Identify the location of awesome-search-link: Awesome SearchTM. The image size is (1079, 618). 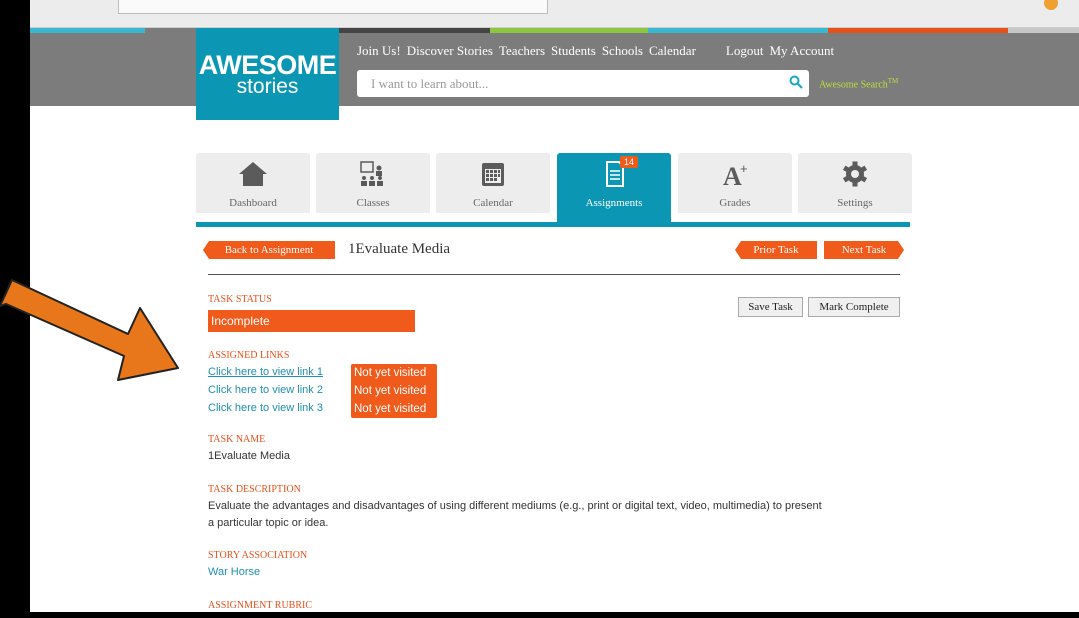
(858, 83).